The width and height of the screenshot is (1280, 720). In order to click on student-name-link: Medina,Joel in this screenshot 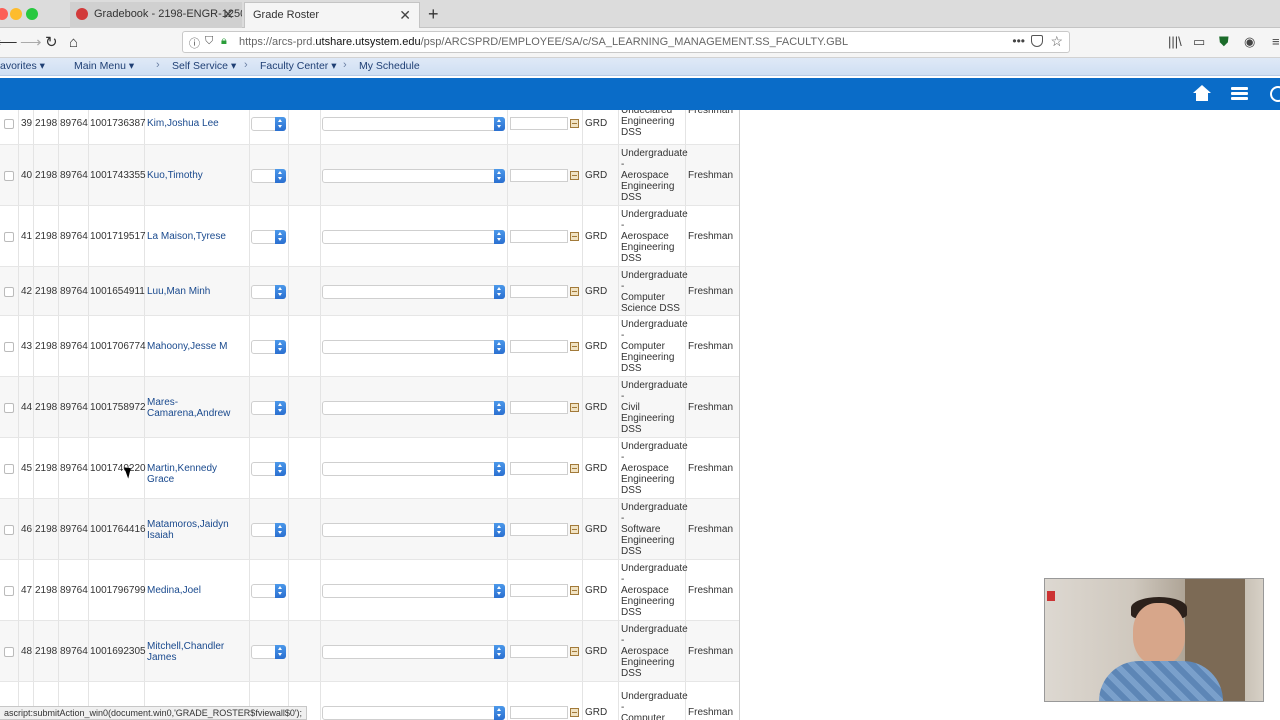, I will do `click(197, 590)`.